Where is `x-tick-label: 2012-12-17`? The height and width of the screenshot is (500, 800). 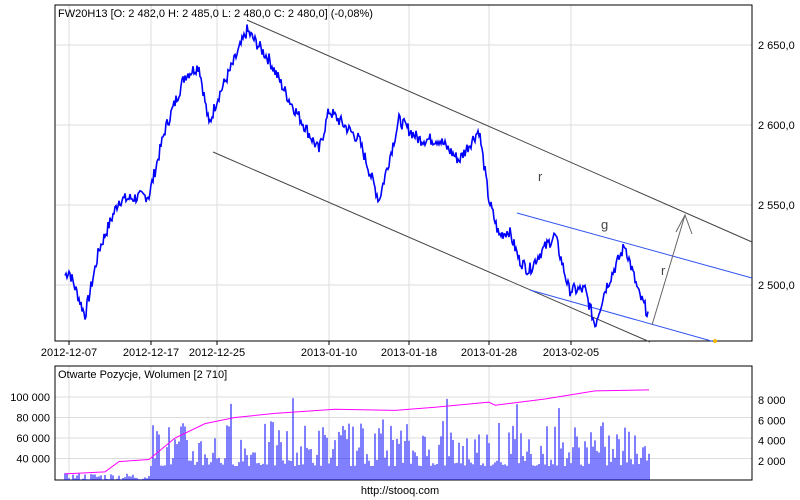
x-tick-label: 2012-12-17 is located at coordinates (151, 353).